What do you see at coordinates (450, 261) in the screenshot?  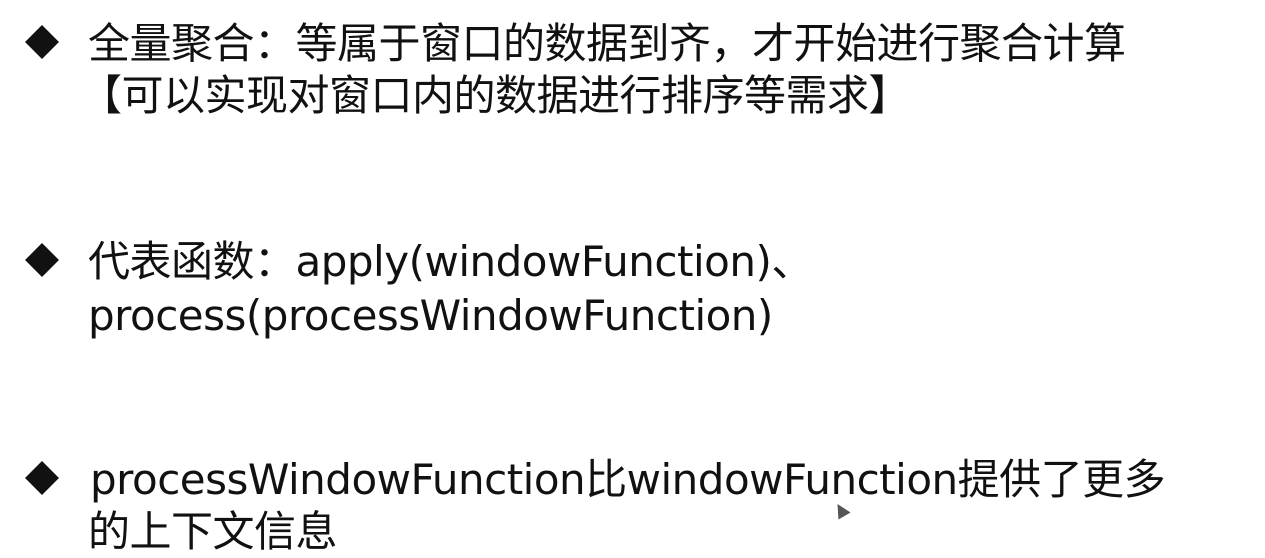 I see `bullet-text-line: 代表函数：apply(windowFunction)、` at bounding box center [450, 261].